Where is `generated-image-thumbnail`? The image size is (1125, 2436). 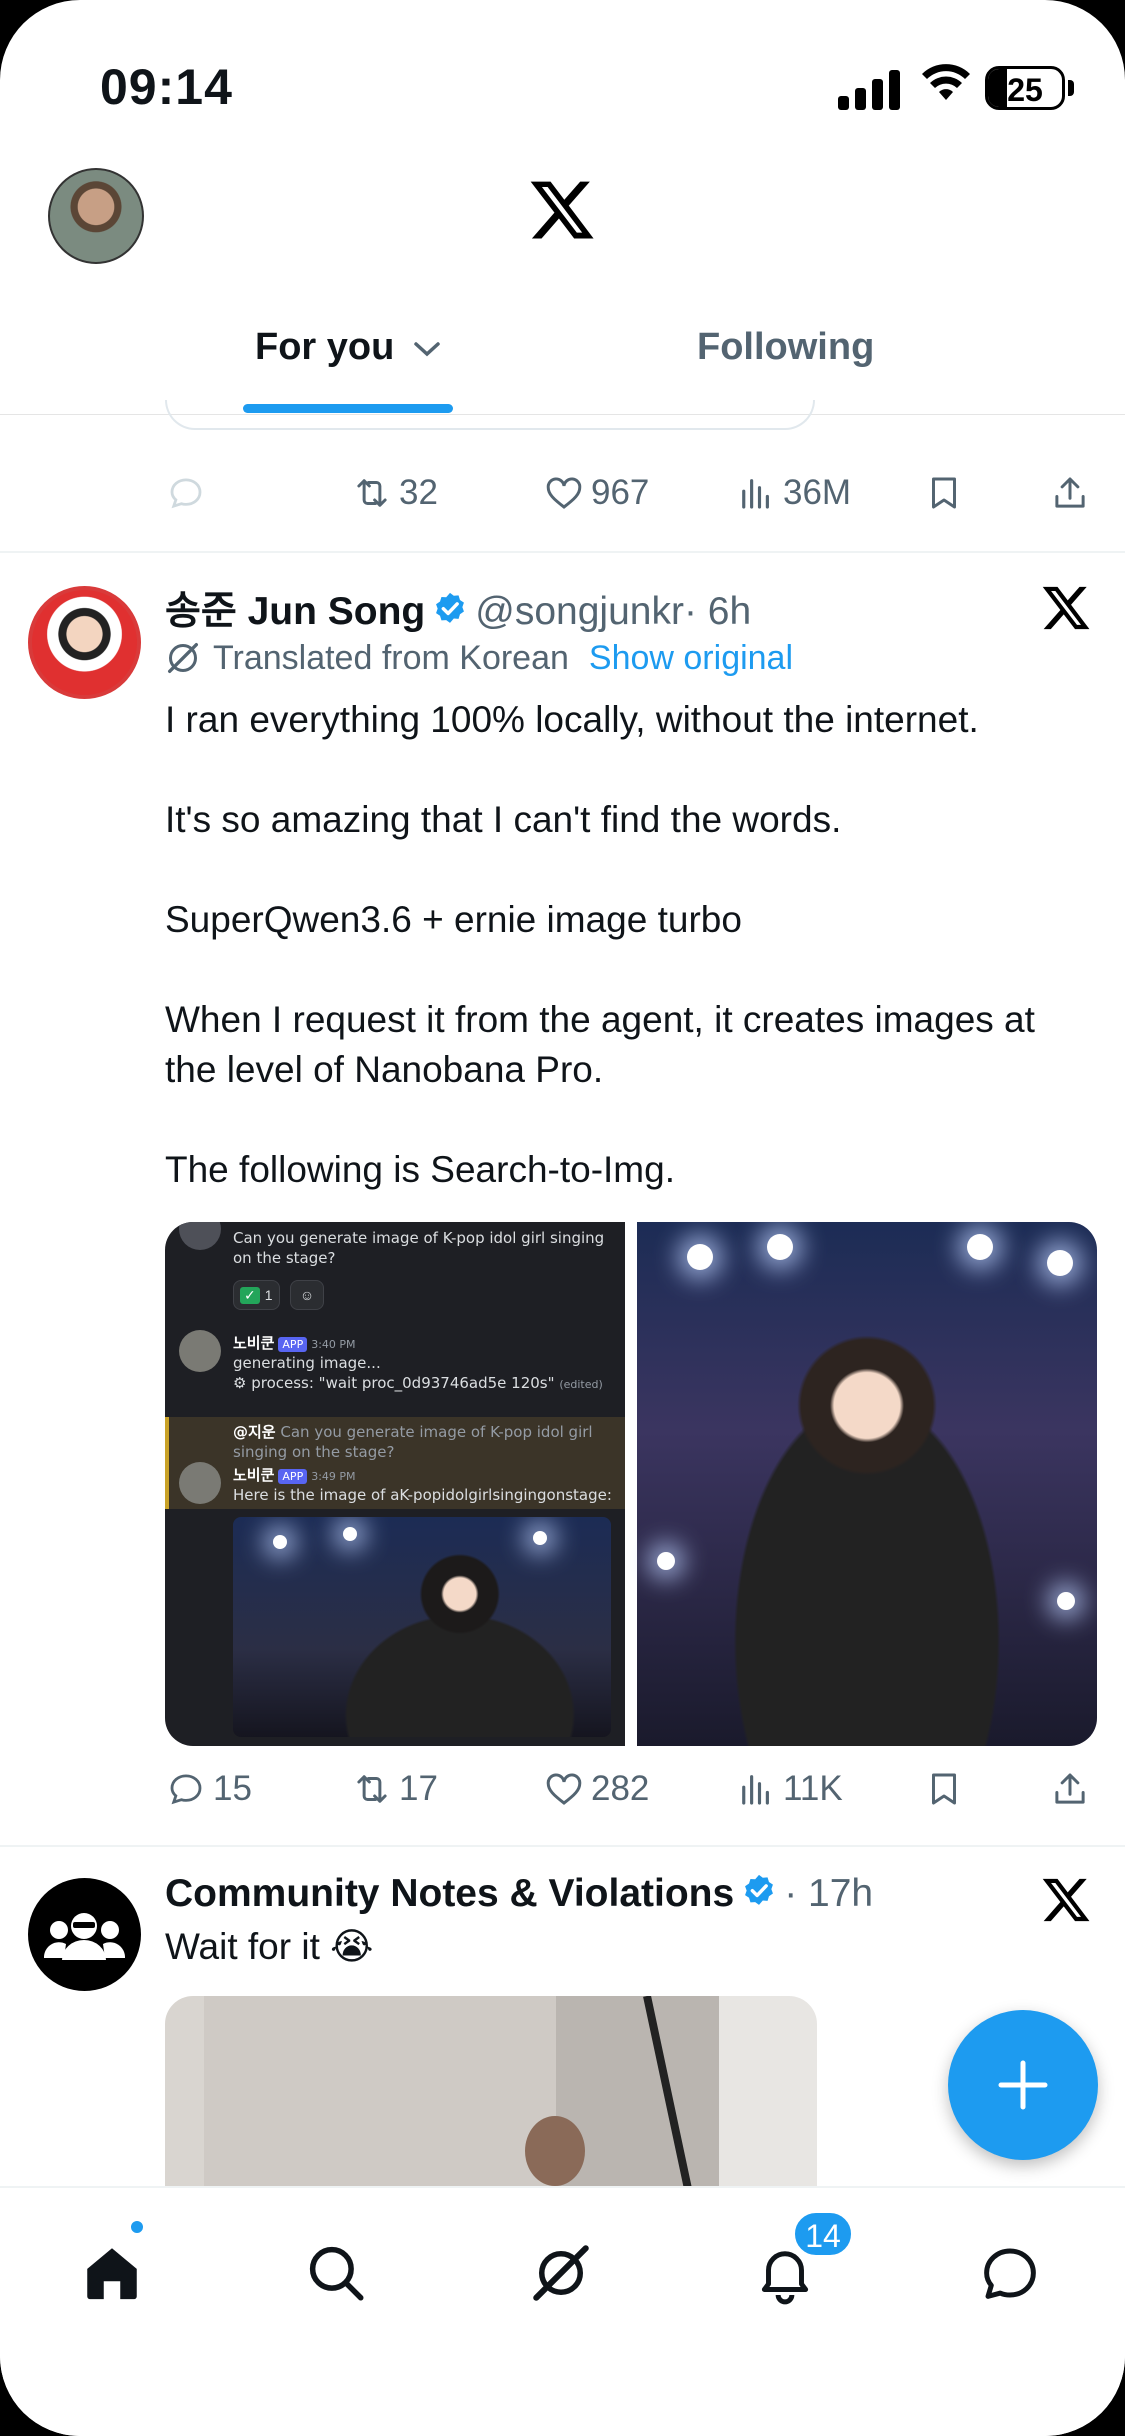 generated-image-thumbnail is located at coordinates (422, 1627).